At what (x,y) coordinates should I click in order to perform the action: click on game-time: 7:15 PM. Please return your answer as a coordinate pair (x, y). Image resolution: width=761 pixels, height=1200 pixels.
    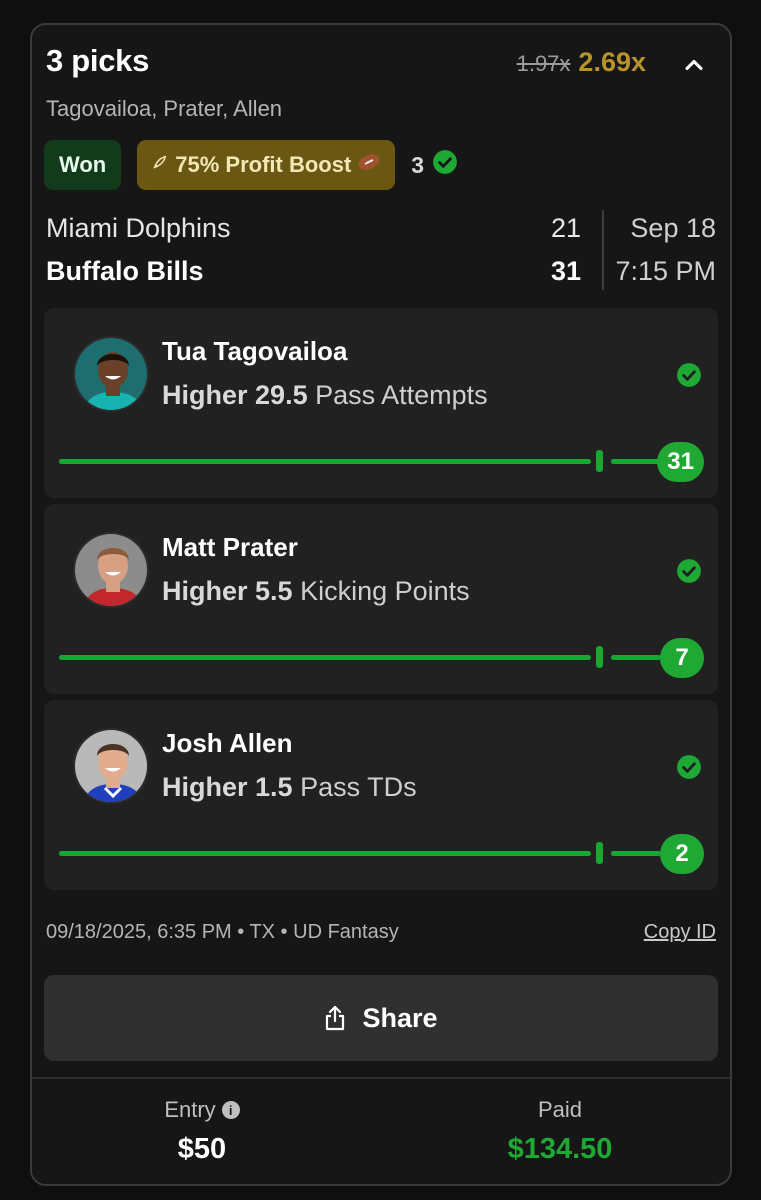
    Looking at the image, I should click on (665, 271).